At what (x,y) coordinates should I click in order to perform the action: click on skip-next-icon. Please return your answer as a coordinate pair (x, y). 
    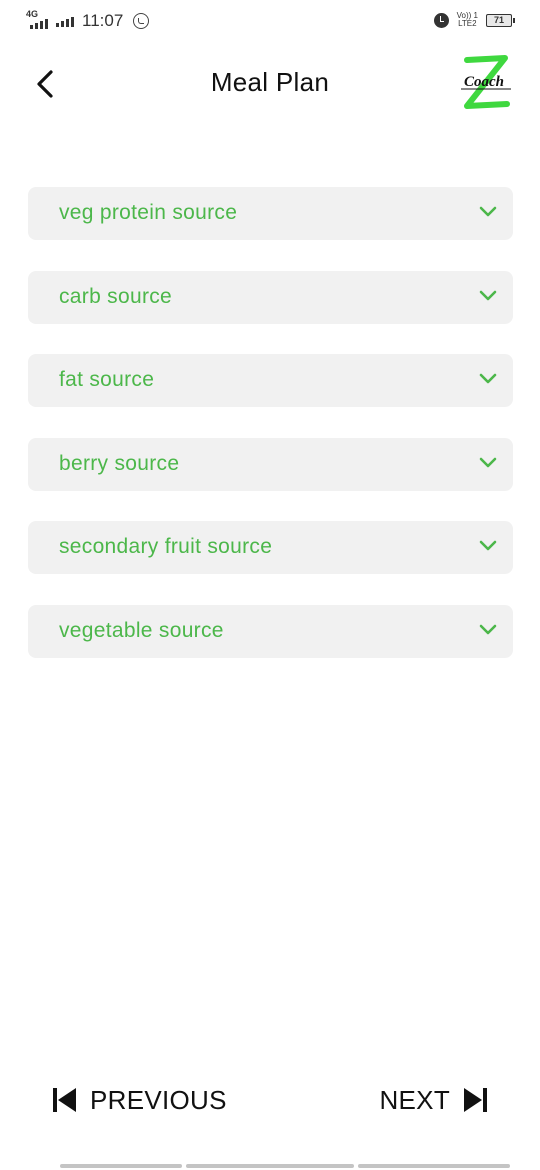
    Looking at the image, I should click on (475, 1100).